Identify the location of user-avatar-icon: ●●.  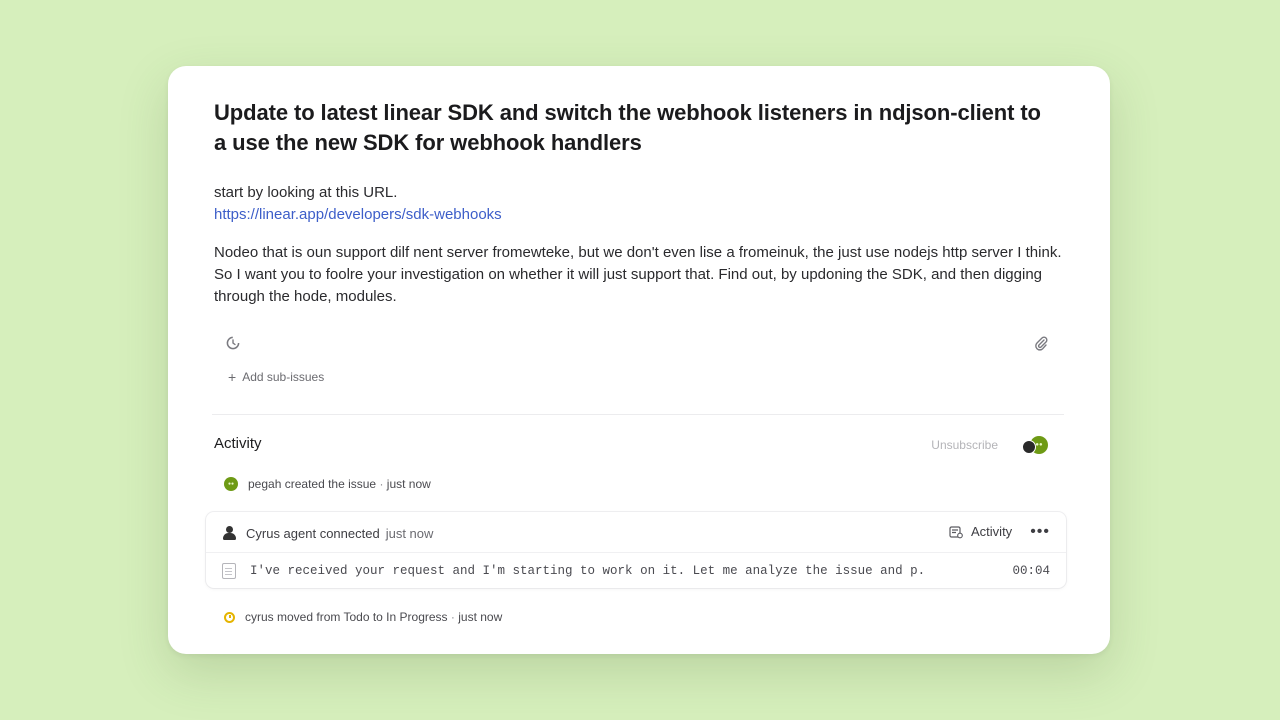
(231, 484).